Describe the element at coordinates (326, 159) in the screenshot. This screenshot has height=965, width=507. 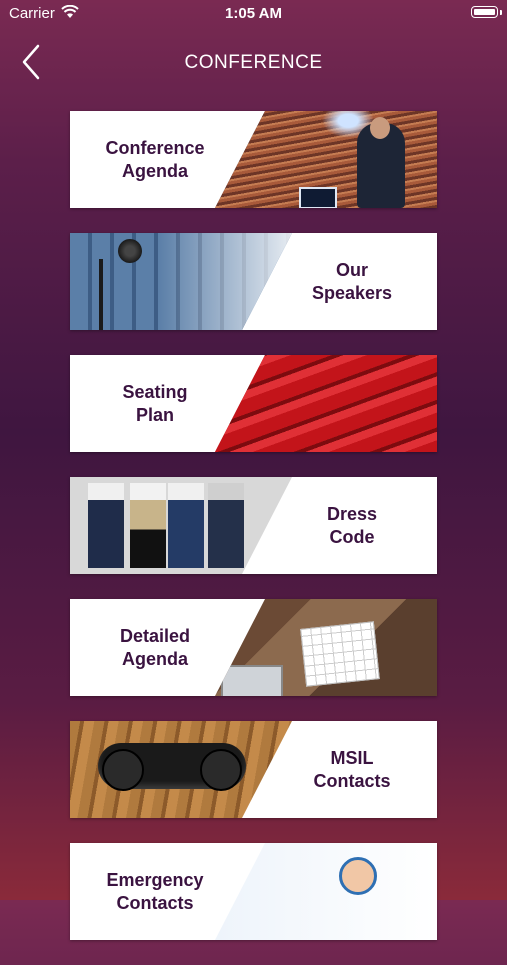
I see `conference-hall-image` at that location.